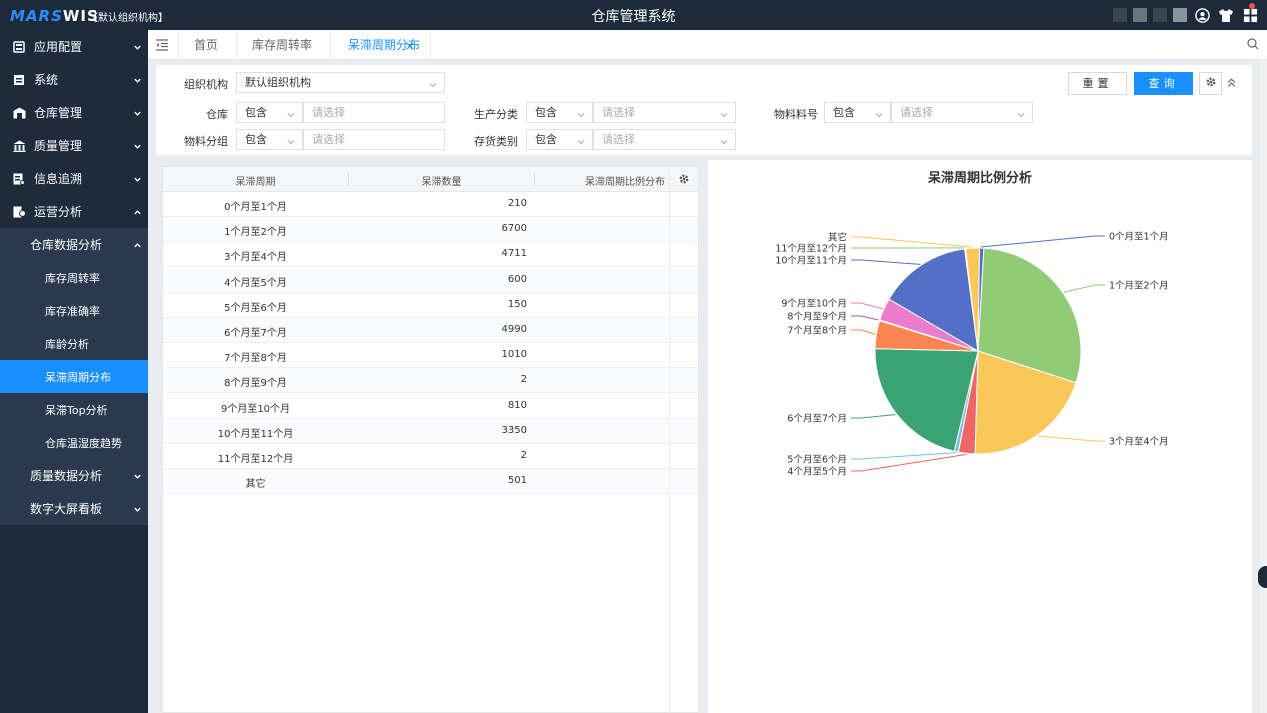  I want to click on tab-stagnant-period: 呆滞周期分布, so click(377, 45).